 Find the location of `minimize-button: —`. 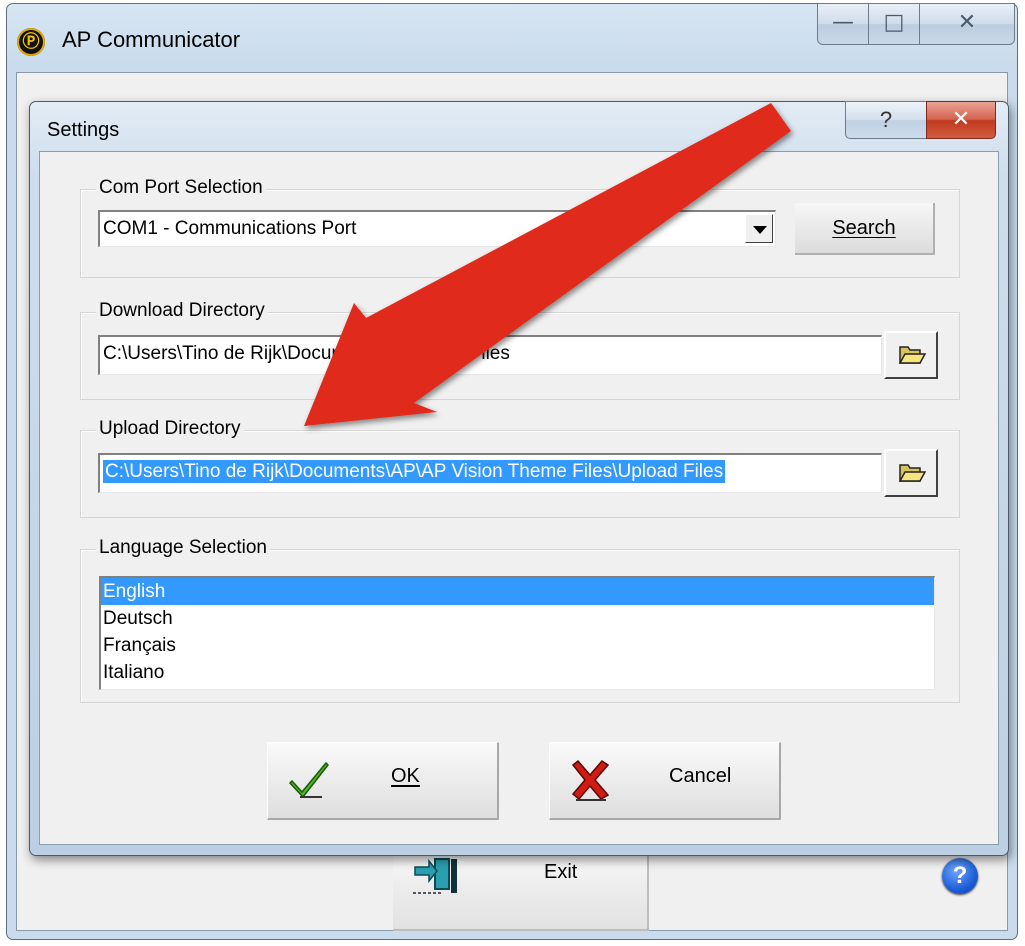

minimize-button: — is located at coordinates (843, 24).